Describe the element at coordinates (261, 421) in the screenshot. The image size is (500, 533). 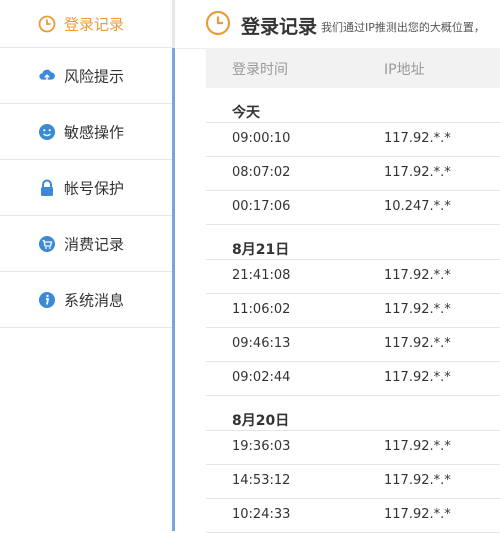
I see `date-label: 8月20日` at that location.